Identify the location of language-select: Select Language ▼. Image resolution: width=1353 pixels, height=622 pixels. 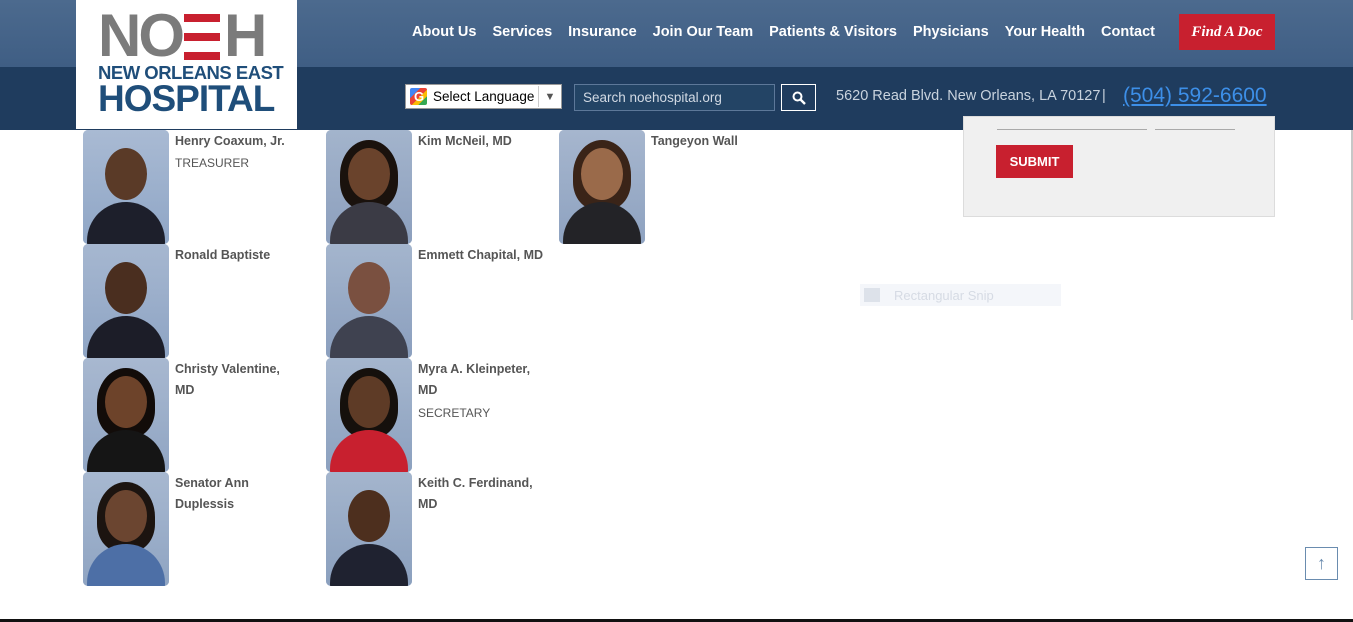
(483, 96).